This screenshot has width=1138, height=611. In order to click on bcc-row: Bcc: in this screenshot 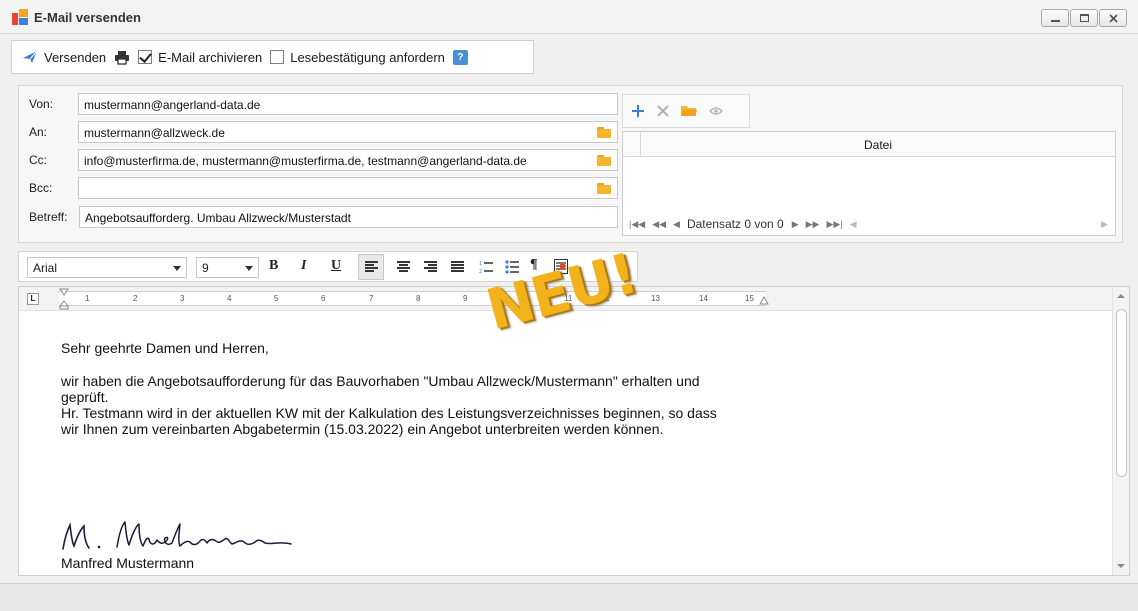, I will do `click(54, 188)`.